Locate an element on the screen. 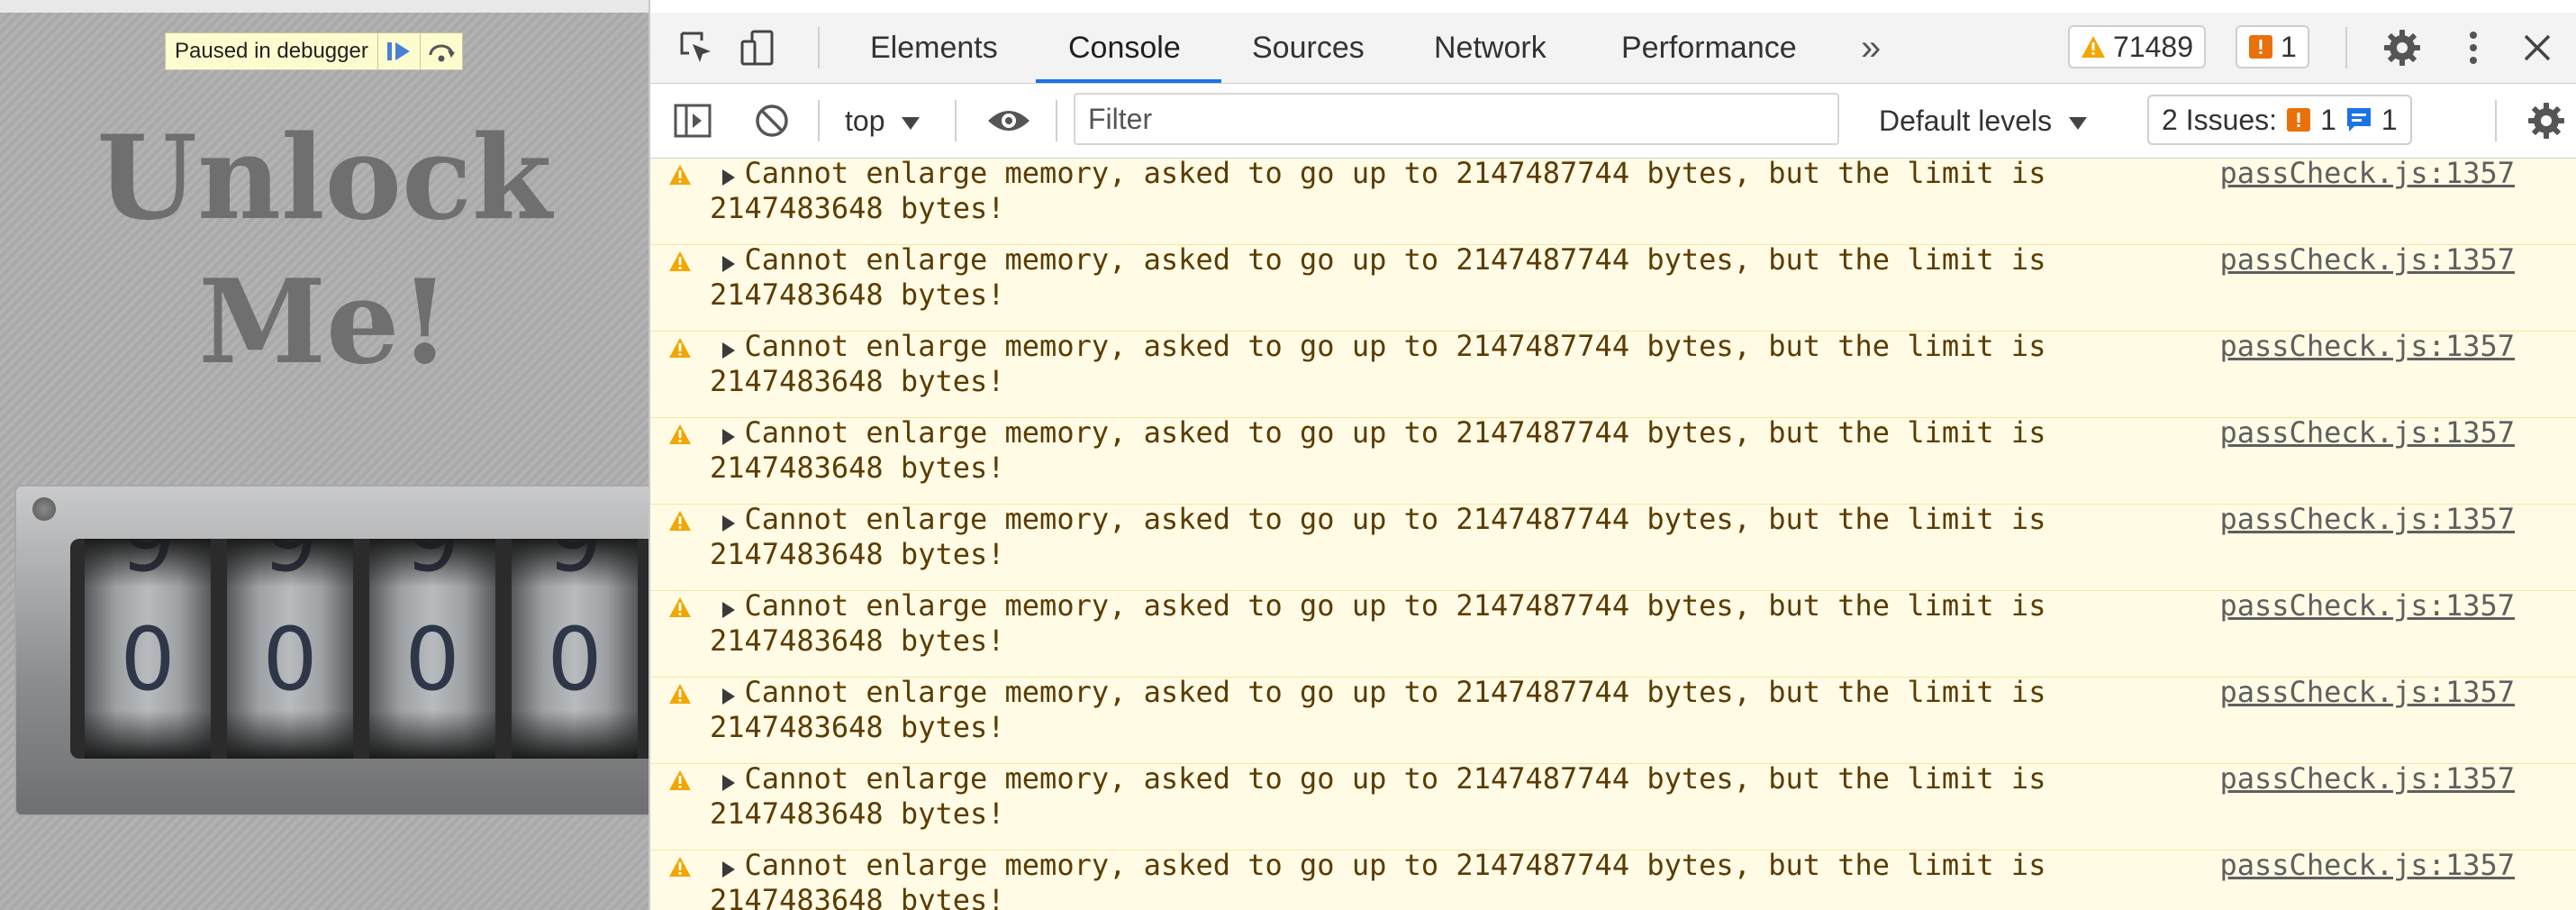 The image size is (2576, 910). resume-button is located at coordinates (398, 51).